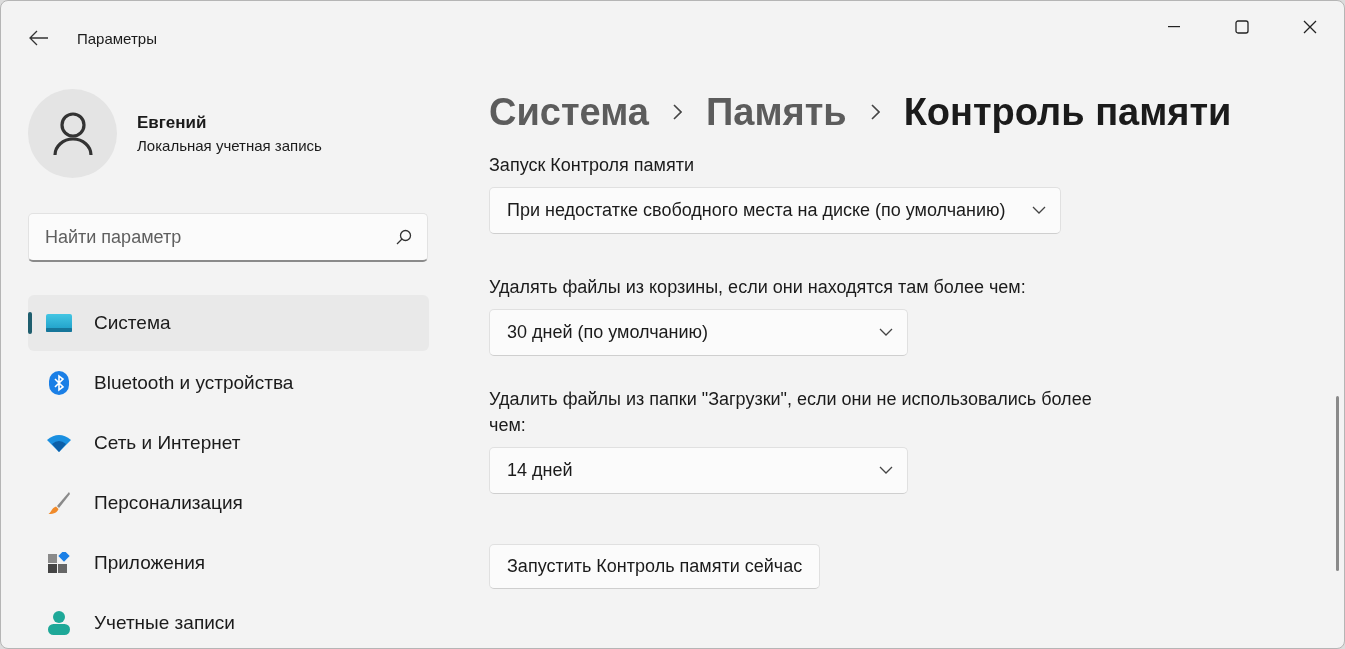 The image size is (1345, 649). What do you see at coordinates (1174, 27) in the screenshot?
I see `minimize-icon` at bounding box center [1174, 27].